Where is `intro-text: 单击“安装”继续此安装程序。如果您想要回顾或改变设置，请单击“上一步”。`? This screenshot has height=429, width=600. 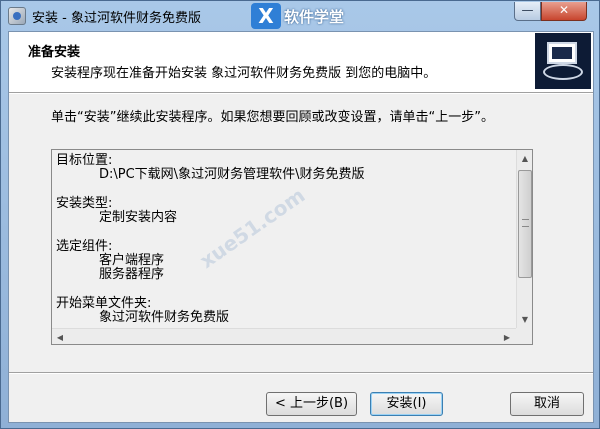 intro-text: 单击“安装”继续此安装程序。如果您想要回顾或改变设置，请单击“上一步”。 is located at coordinates (272, 117).